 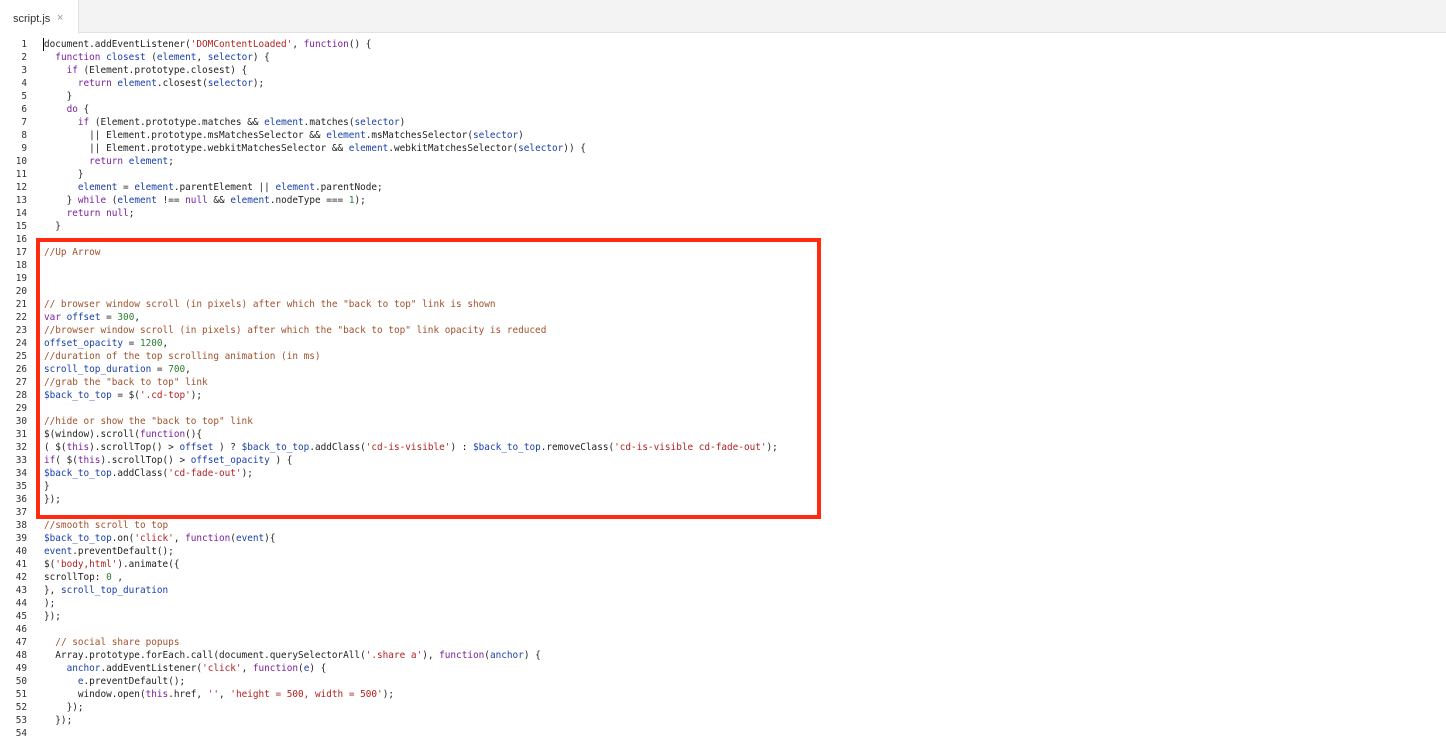 What do you see at coordinates (21, 577) in the screenshot?
I see `line-number: 42` at bounding box center [21, 577].